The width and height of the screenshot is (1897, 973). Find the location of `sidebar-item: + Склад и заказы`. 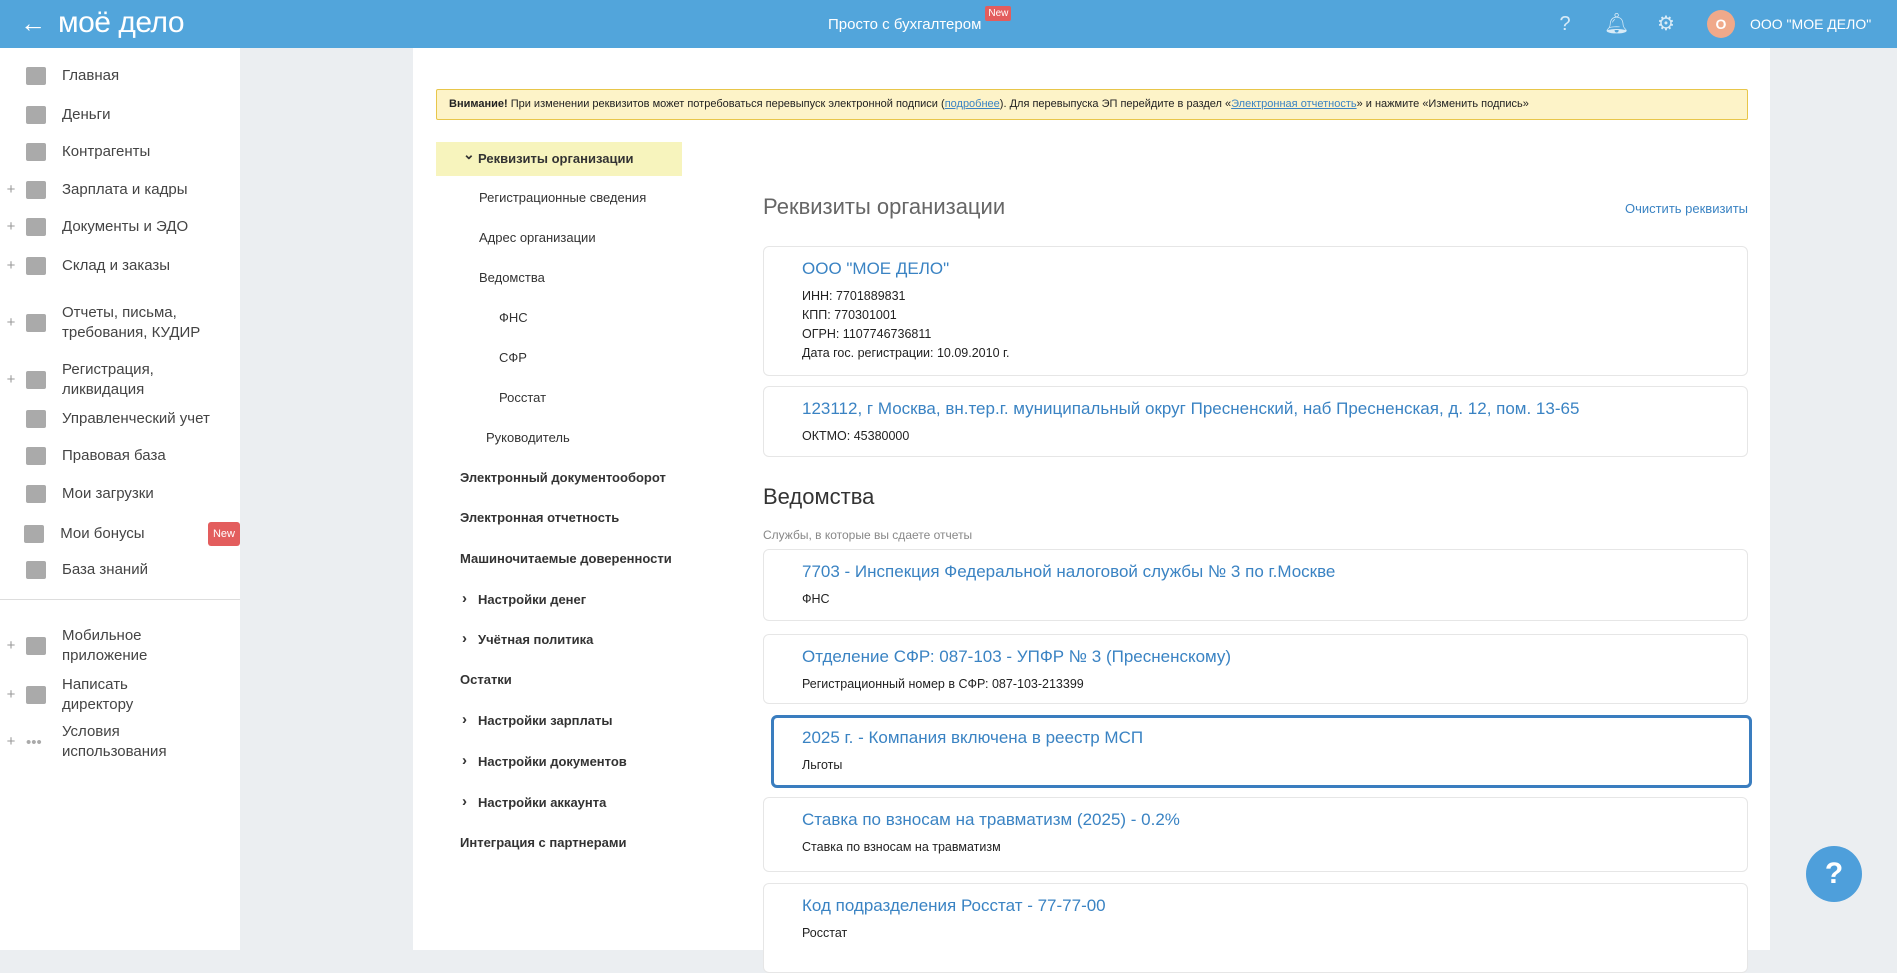

sidebar-item: + Склад и заказы is located at coordinates (120, 266).